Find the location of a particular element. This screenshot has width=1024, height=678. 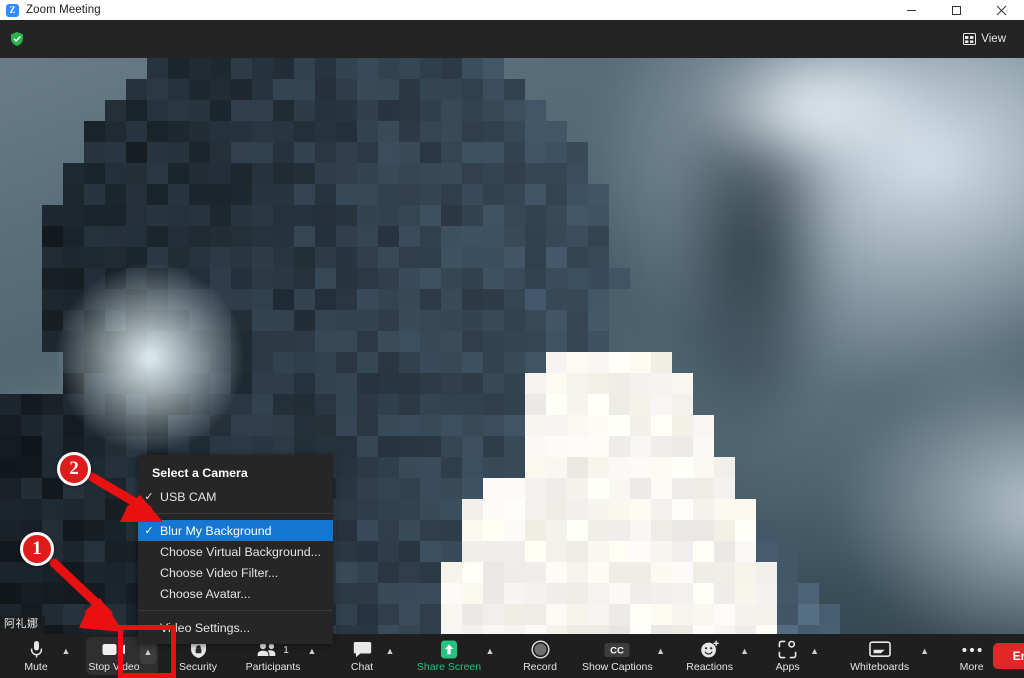

record-button: Record is located at coordinates (540, 656).